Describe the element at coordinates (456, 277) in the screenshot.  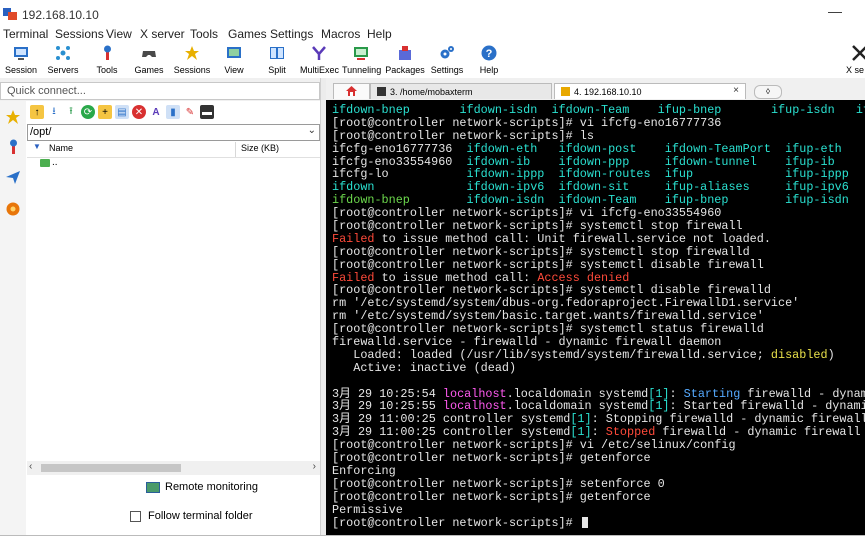
I see `terminal-text: to issue method call:` at that location.